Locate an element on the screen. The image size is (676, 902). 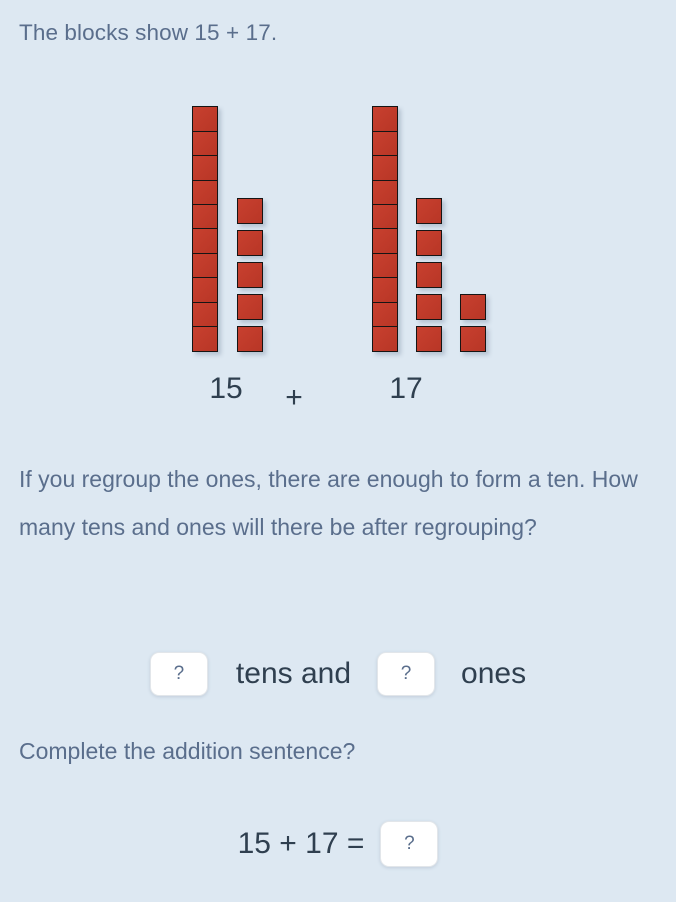
block-group-second-addend: 17 is located at coordinates (429, 249).